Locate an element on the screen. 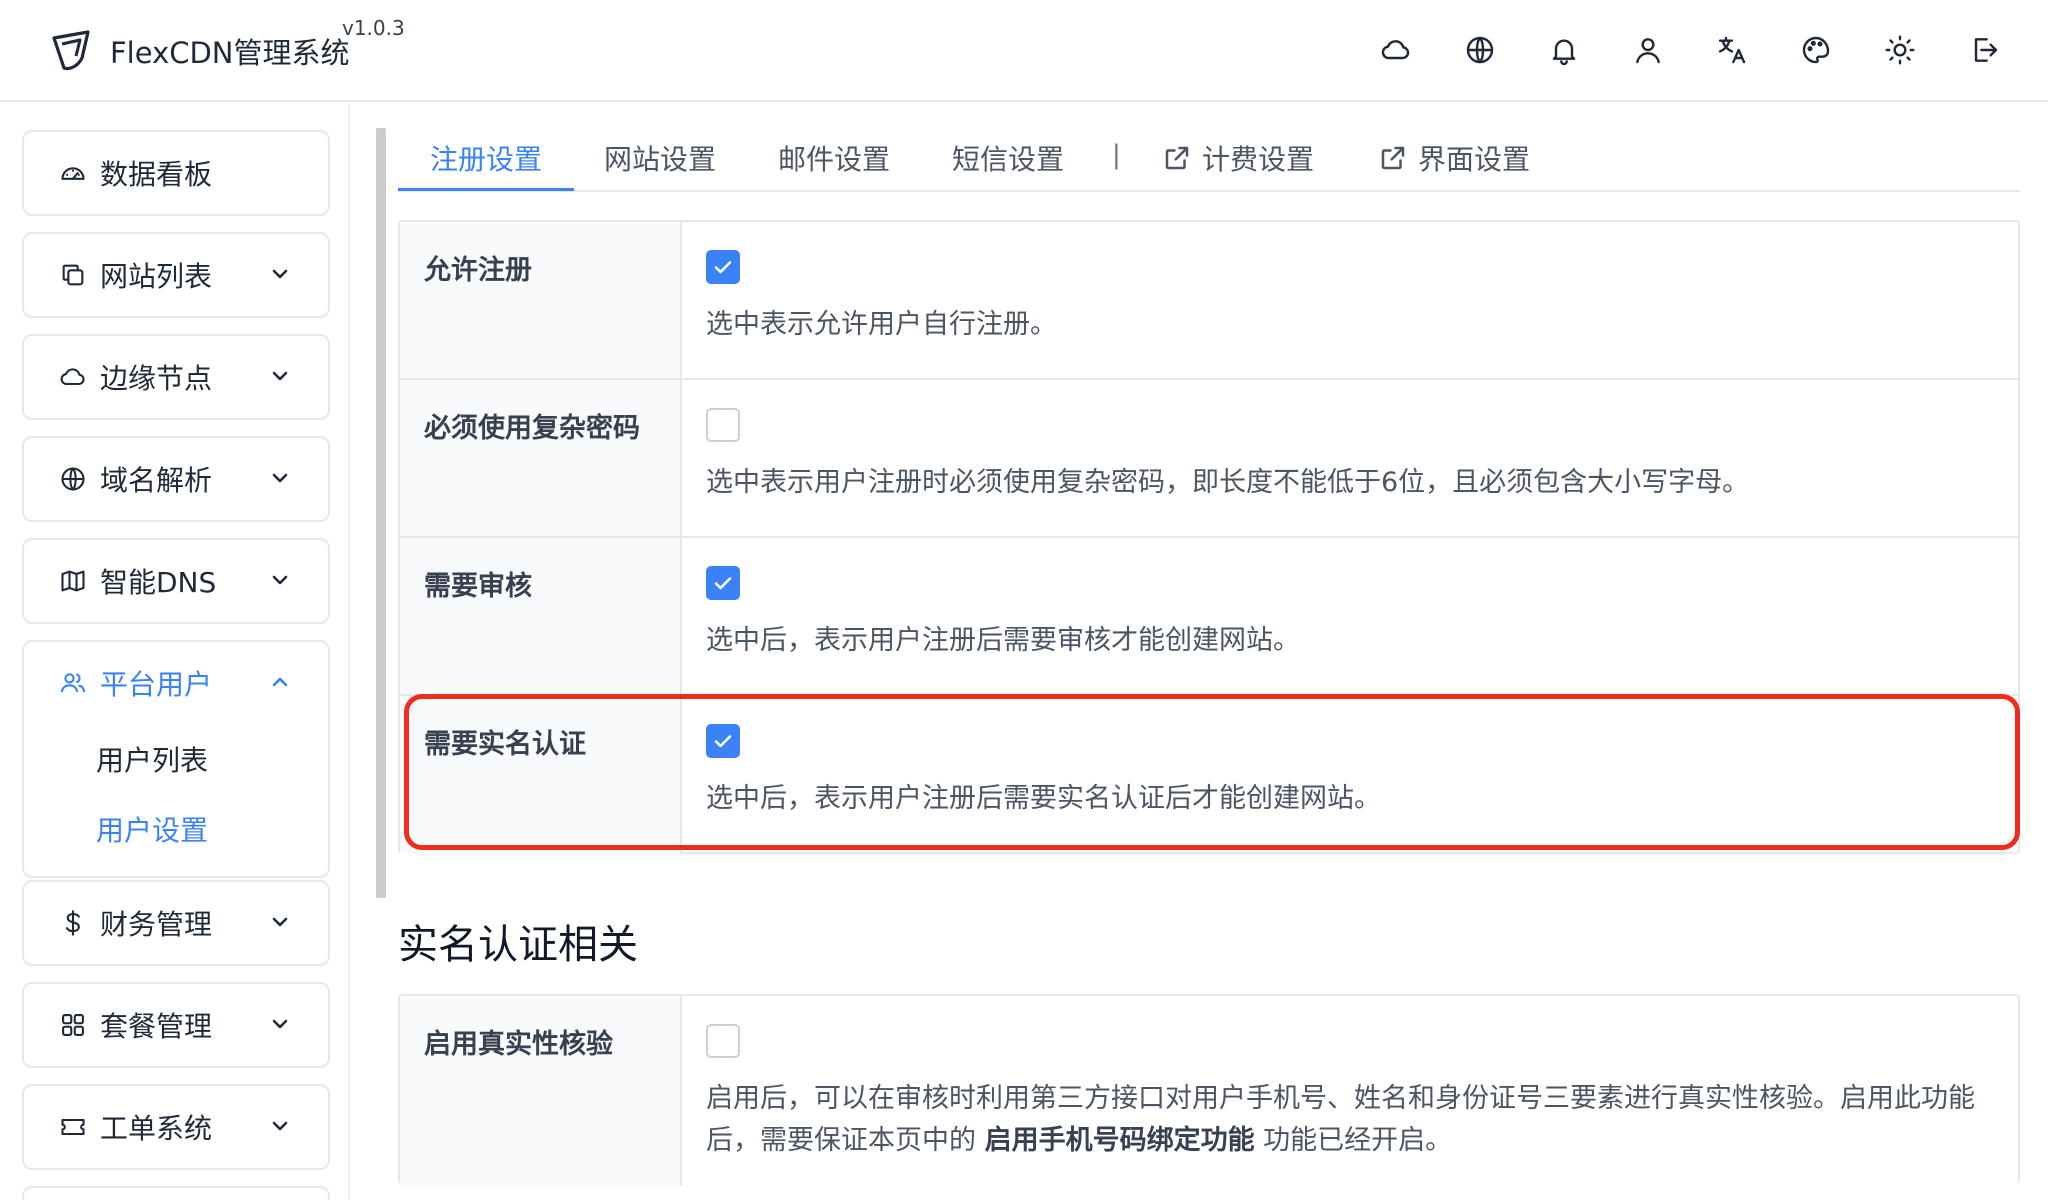 The width and height of the screenshot is (2048, 1200). tab-billing: 计费设置 is located at coordinates (1238, 158).